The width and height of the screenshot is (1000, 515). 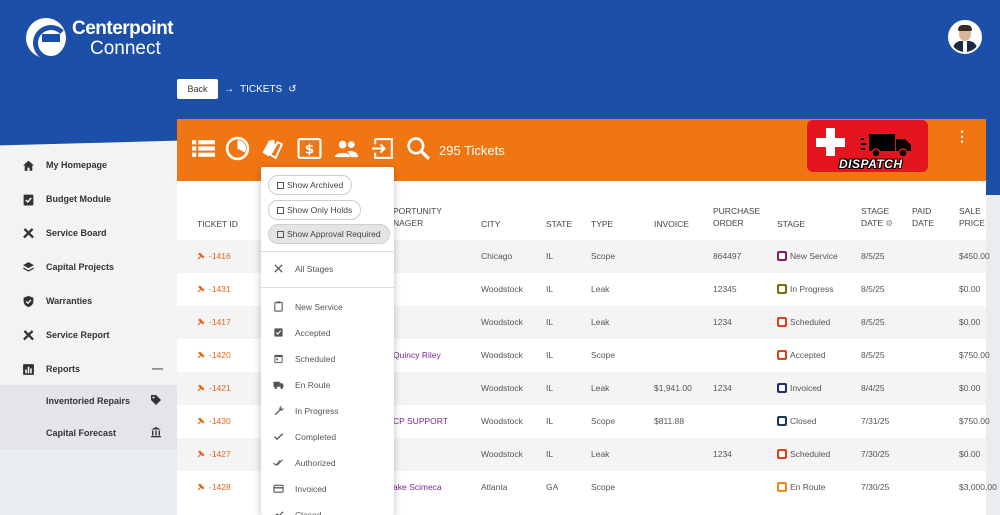 What do you see at coordinates (494, 487) in the screenshot?
I see `cell-city: Atlanta` at bounding box center [494, 487].